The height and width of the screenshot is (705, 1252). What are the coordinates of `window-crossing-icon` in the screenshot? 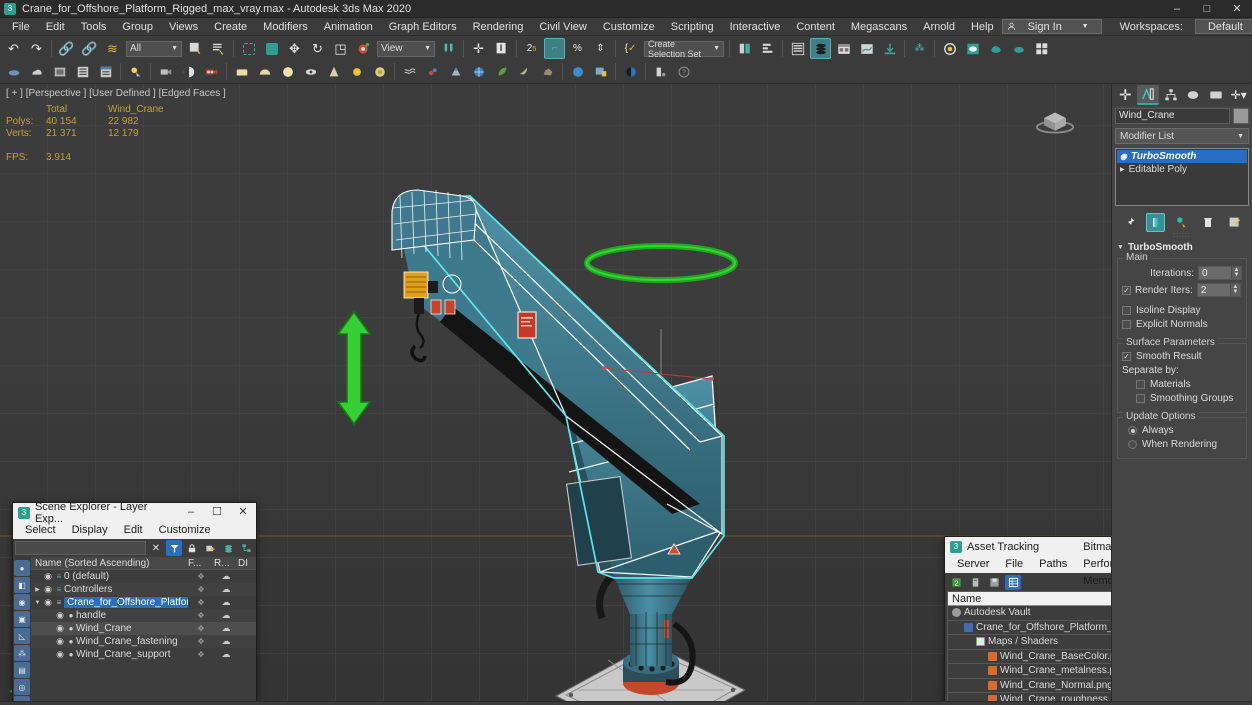 It's located at (271, 48).